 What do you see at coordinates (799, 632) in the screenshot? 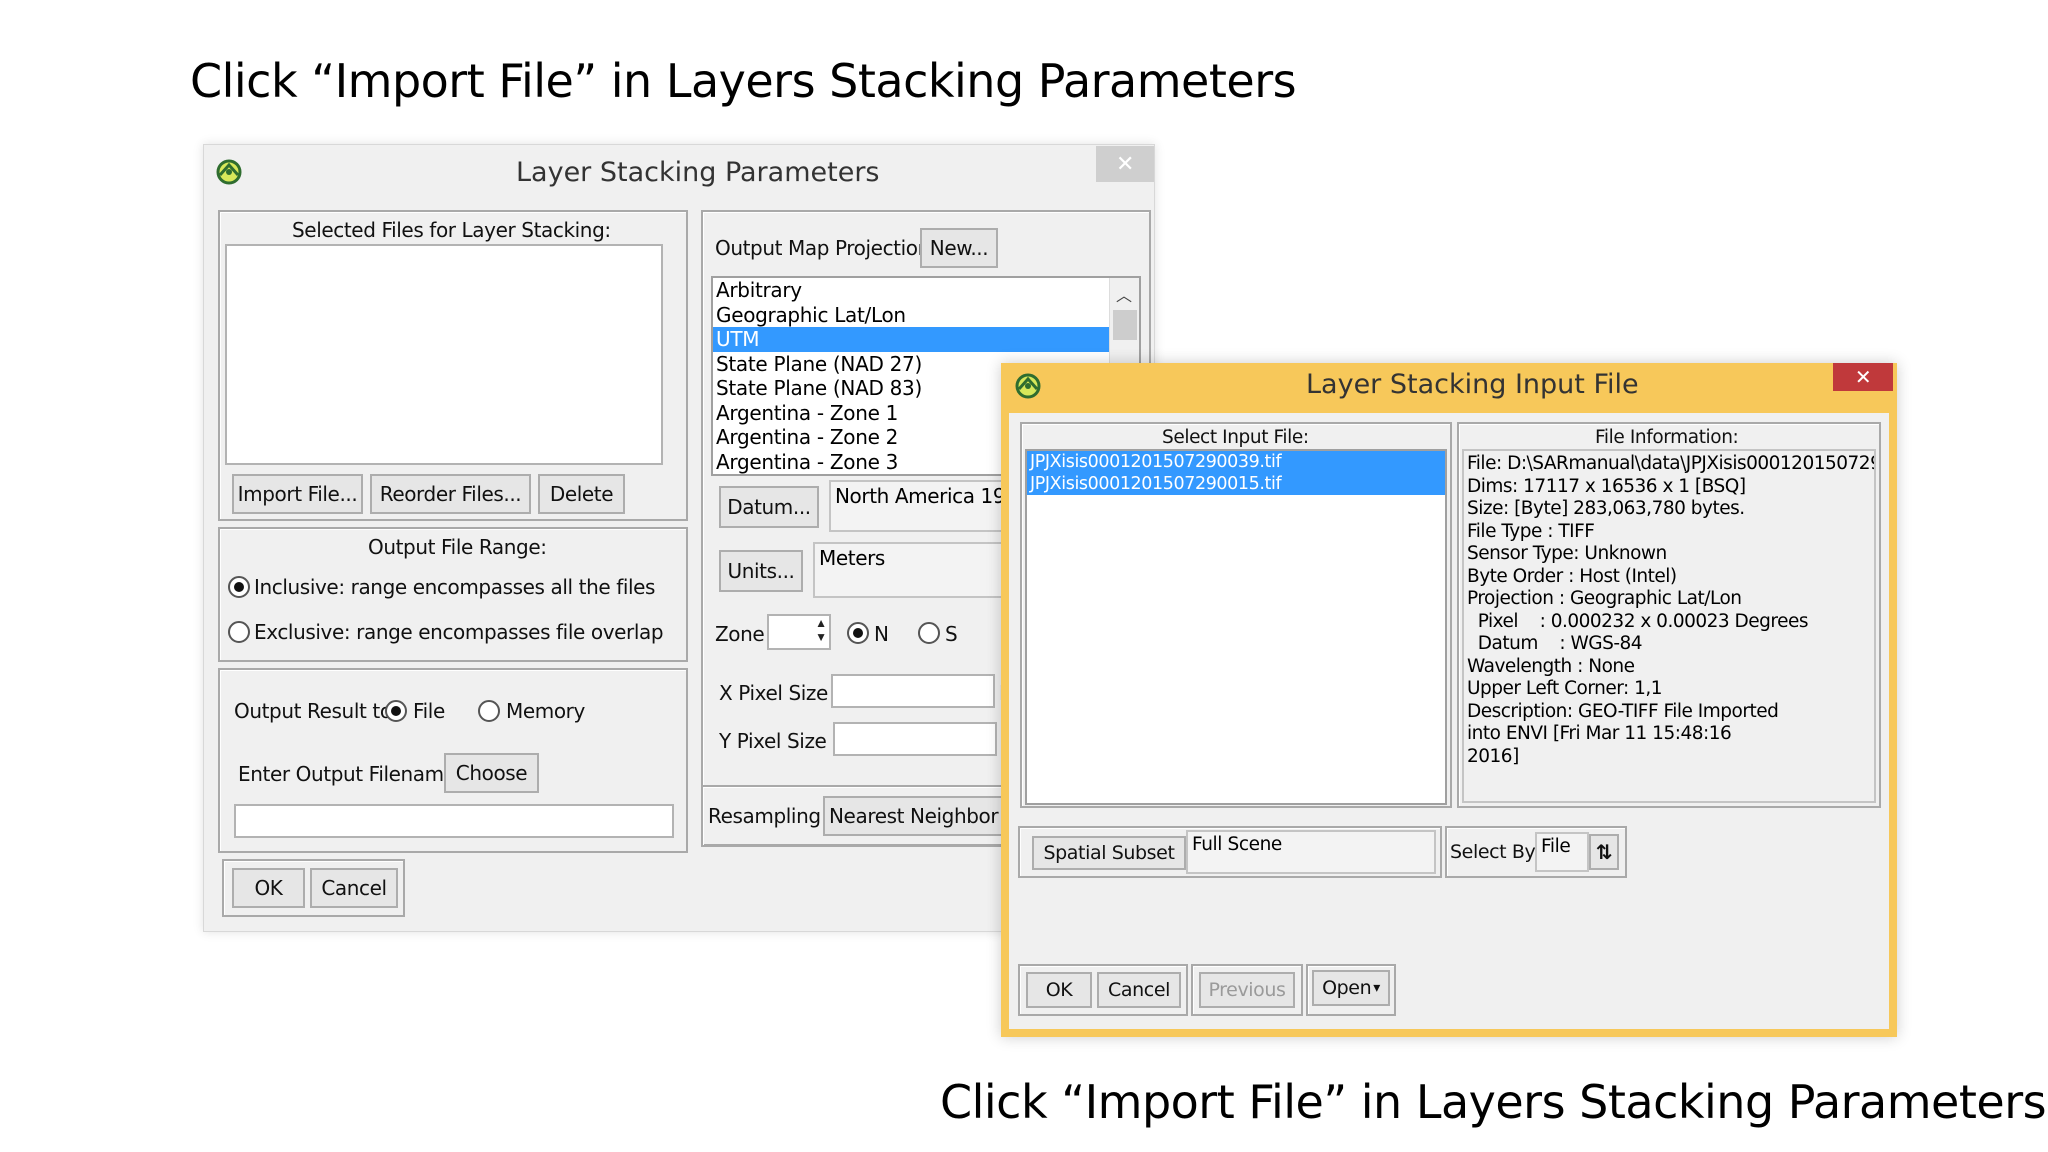
I see `zone-input: ▲ ▼` at bounding box center [799, 632].